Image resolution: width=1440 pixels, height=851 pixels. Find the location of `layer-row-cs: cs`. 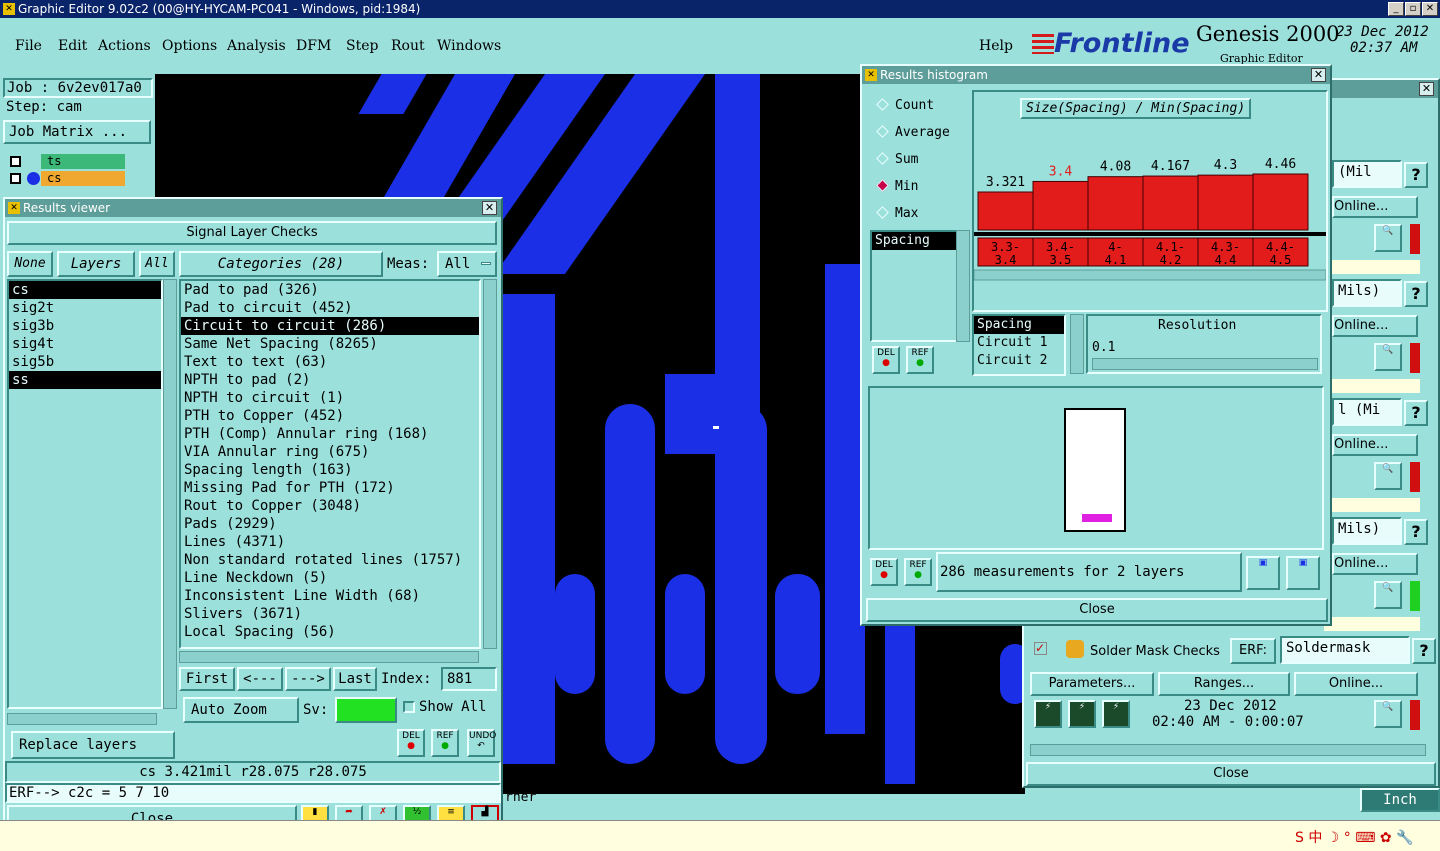

layer-row-cs: cs is located at coordinates (65, 178).